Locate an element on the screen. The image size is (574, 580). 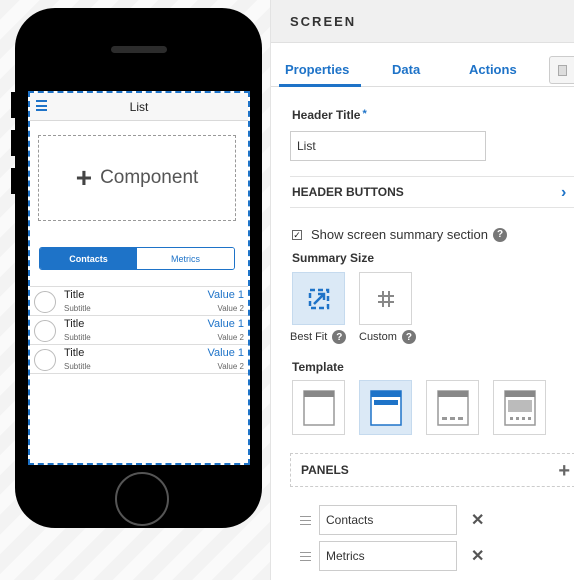
panel-name-input: Contacts is located at coordinates (388, 520).